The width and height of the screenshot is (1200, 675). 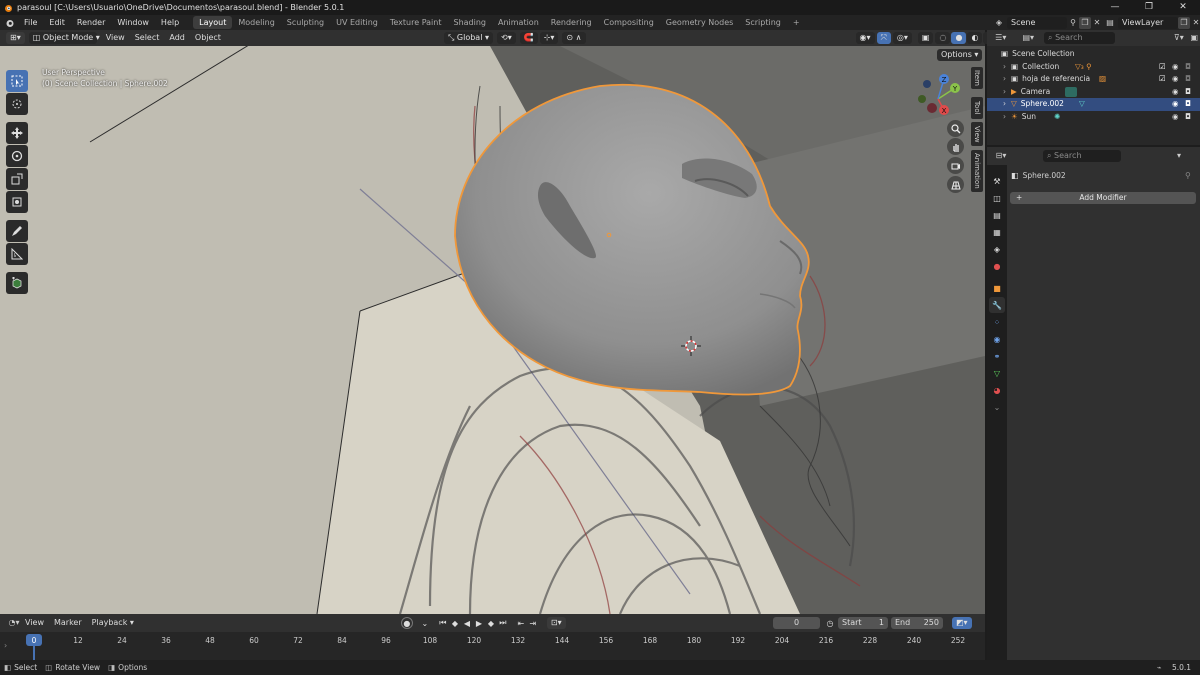 What do you see at coordinates (1093, 92) in the screenshot?
I see `outliner-row-camera: › ▶ Camera ◉ ◘` at bounding box center [1093, 92].